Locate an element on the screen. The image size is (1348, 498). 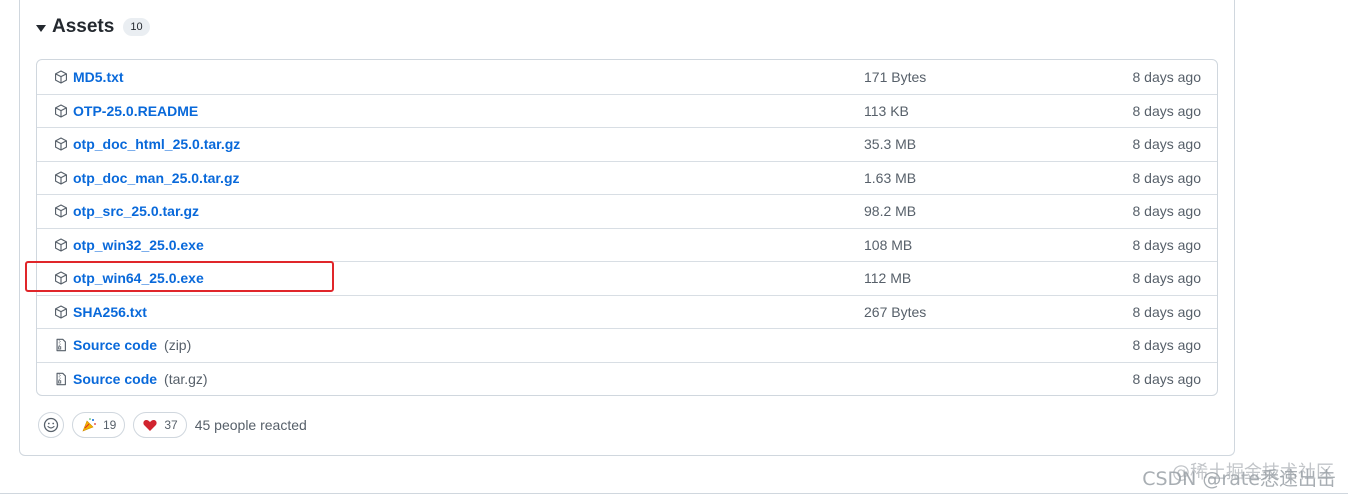
asset-row: MD5.txt 171 Bytes 8 days ago is located at coordinates (627, 77).